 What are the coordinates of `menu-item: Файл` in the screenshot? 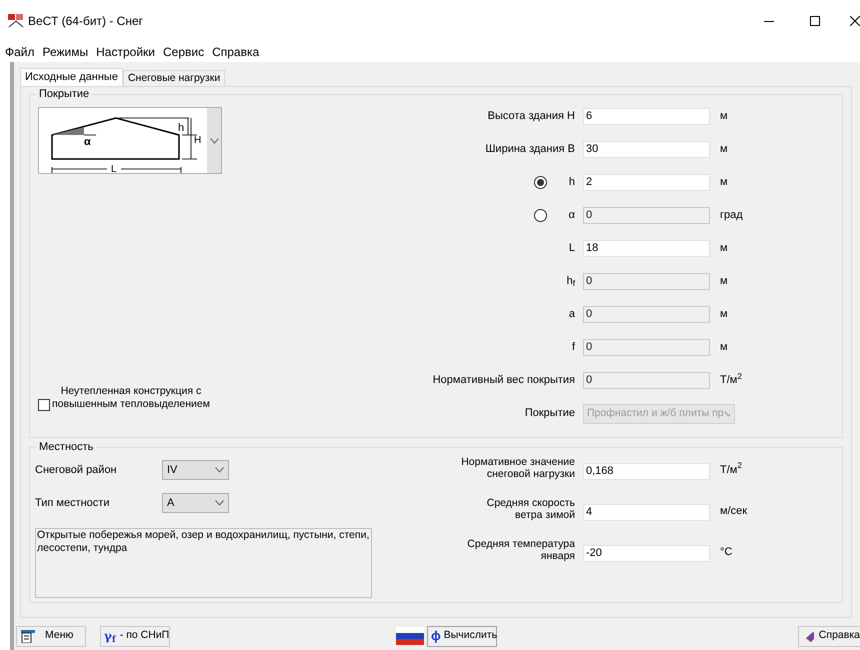 It's located at (20, 52).